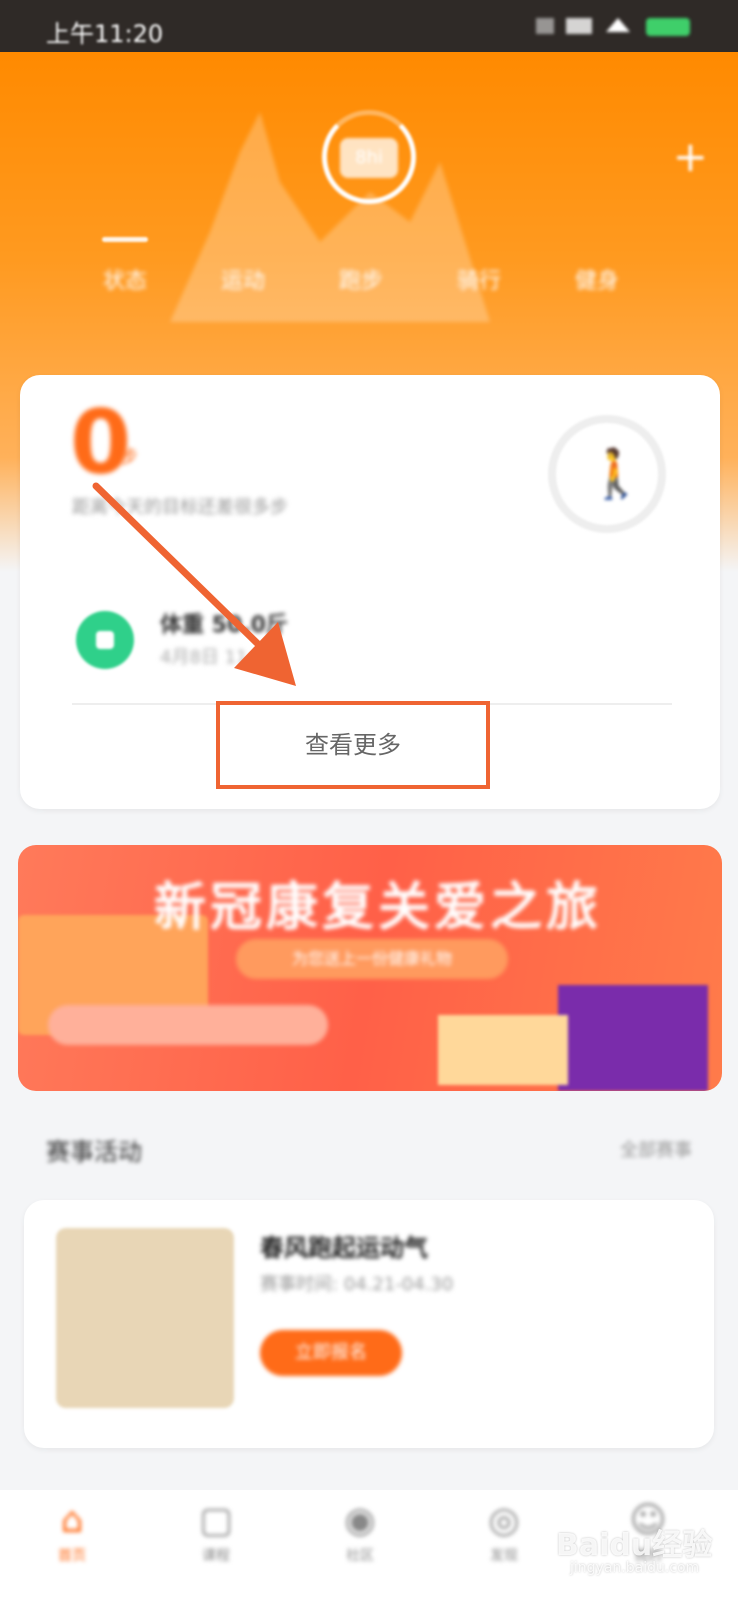  Describe the element at coordinates (597, 279) in the screenshot. I see `tab-fitness: 健身` at that location.